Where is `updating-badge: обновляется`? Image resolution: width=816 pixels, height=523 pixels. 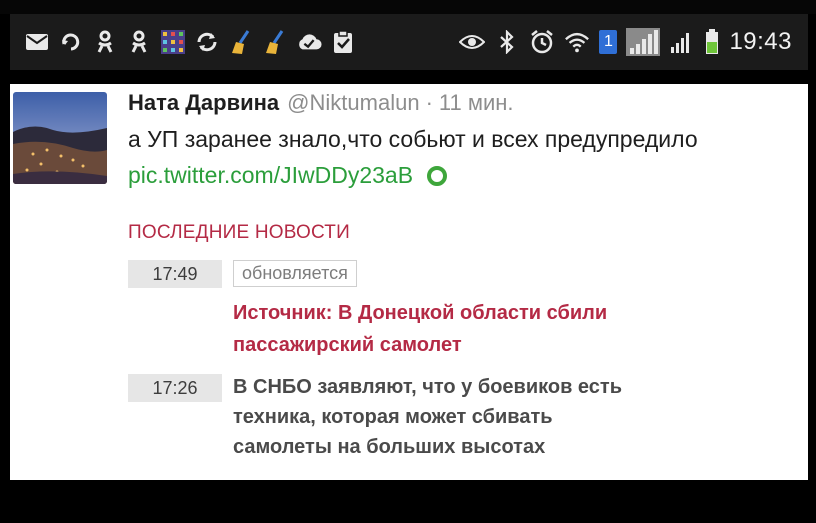
updating-badge: обновляется is located at coordinates (295, 273).